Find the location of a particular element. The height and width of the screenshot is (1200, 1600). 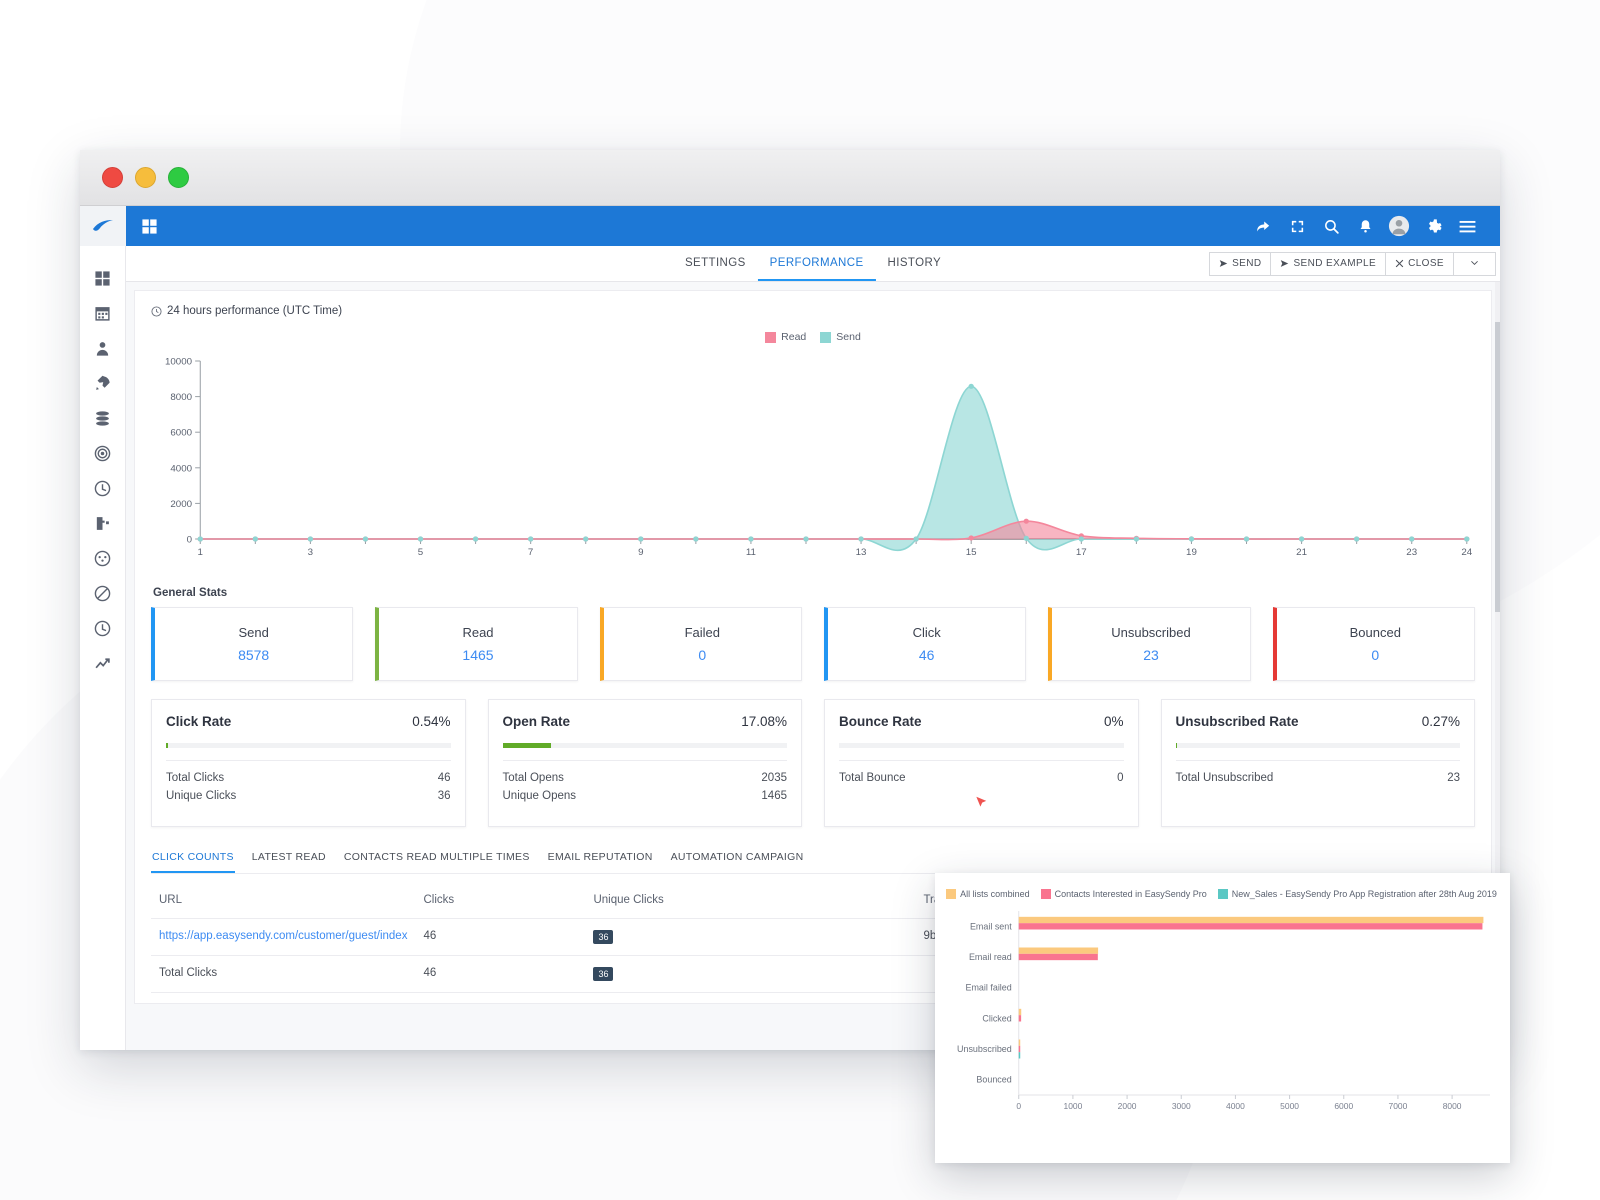

svg-text: 8000 is located at coordinates (1452, 1106).